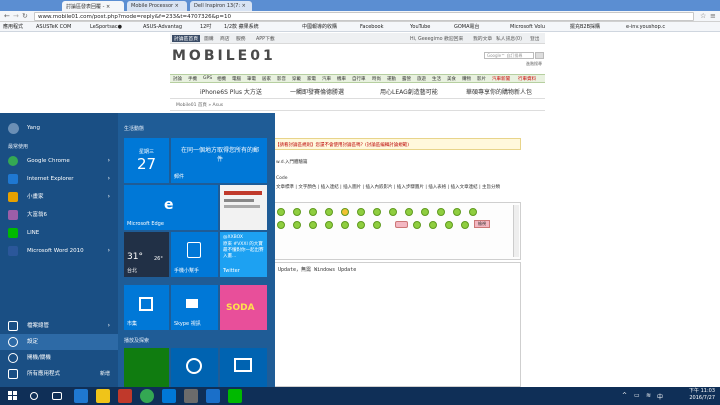  What do you see at coordinates (59, 251) in the screenshot?
I see `app-word: Microsoft Word 2010 ›` at bounding box center [59, 251].